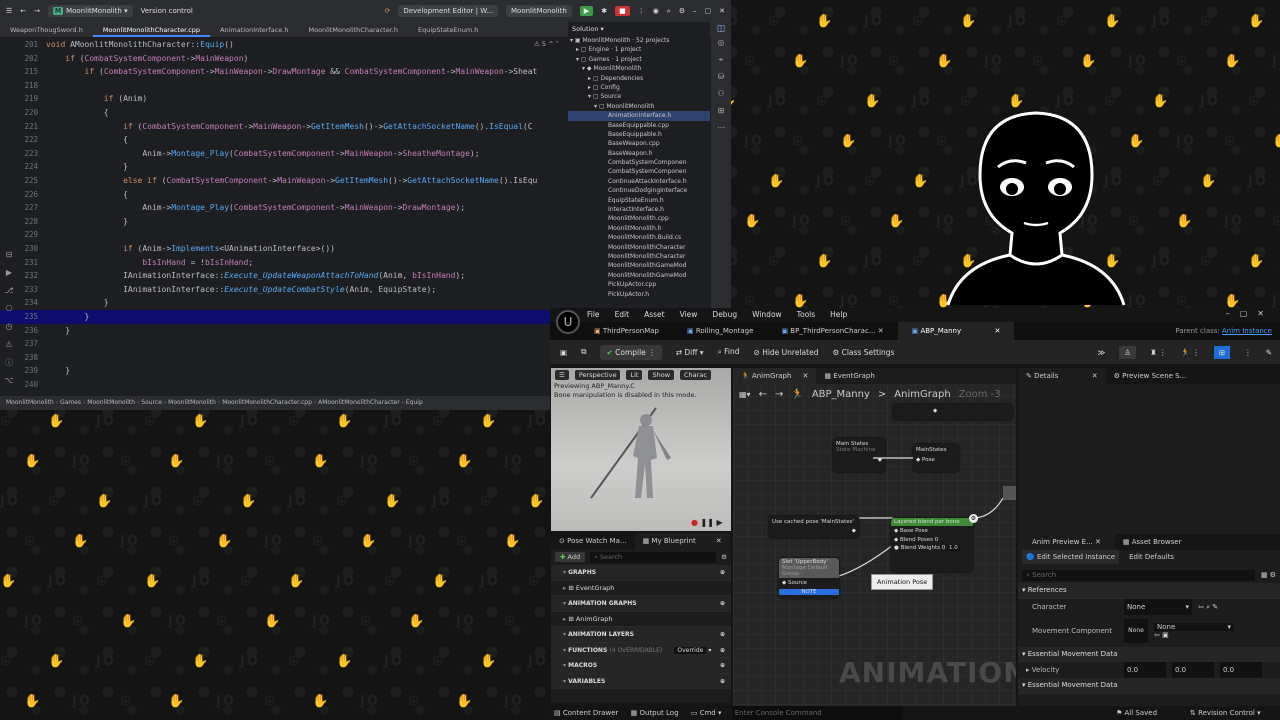  What do you see at coordinates (639, 96) in the screenshot?
I see `solution-item: ▾ ▢ Source` at bounding box center [639, 96].